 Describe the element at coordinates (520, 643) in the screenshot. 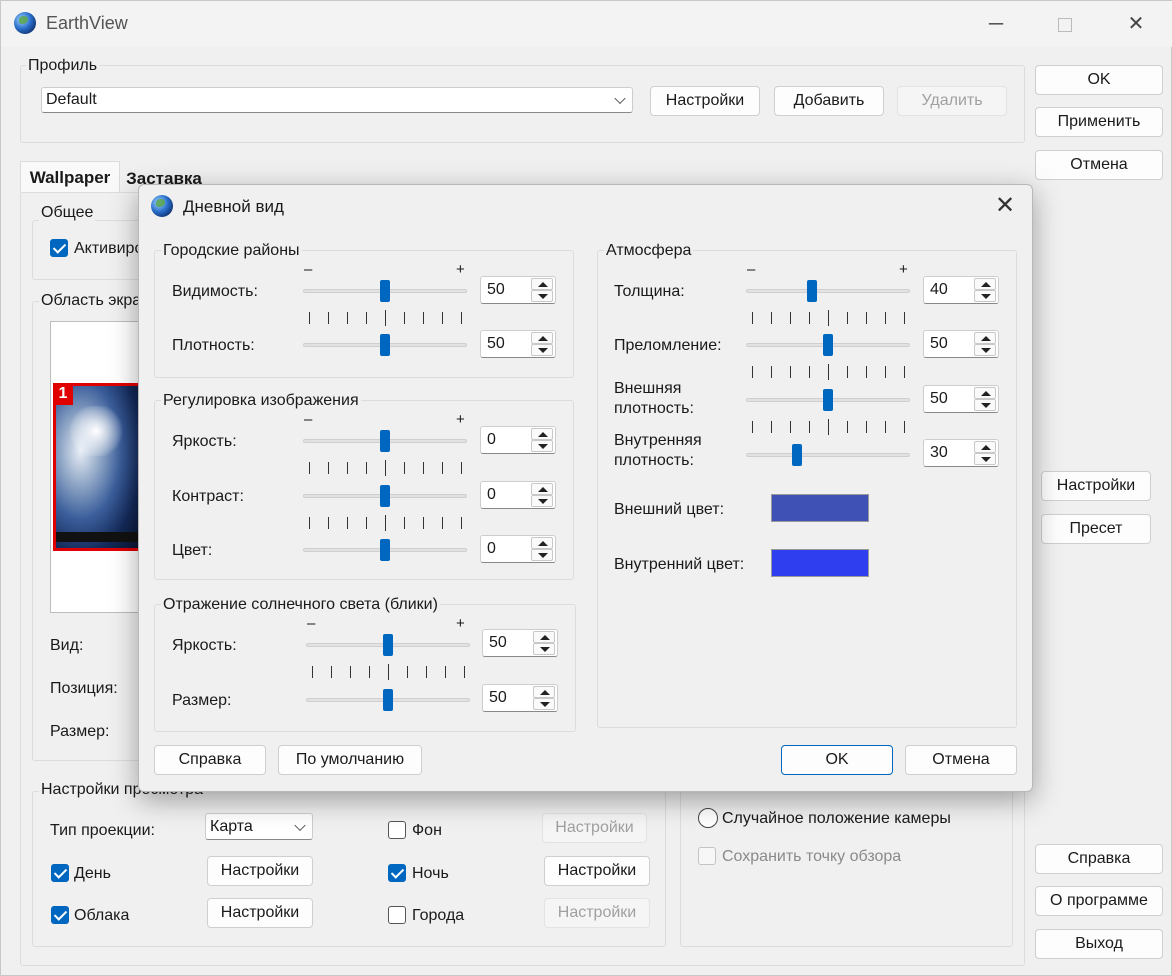

I see `sun-brightness-spinbox: 50` at that location.